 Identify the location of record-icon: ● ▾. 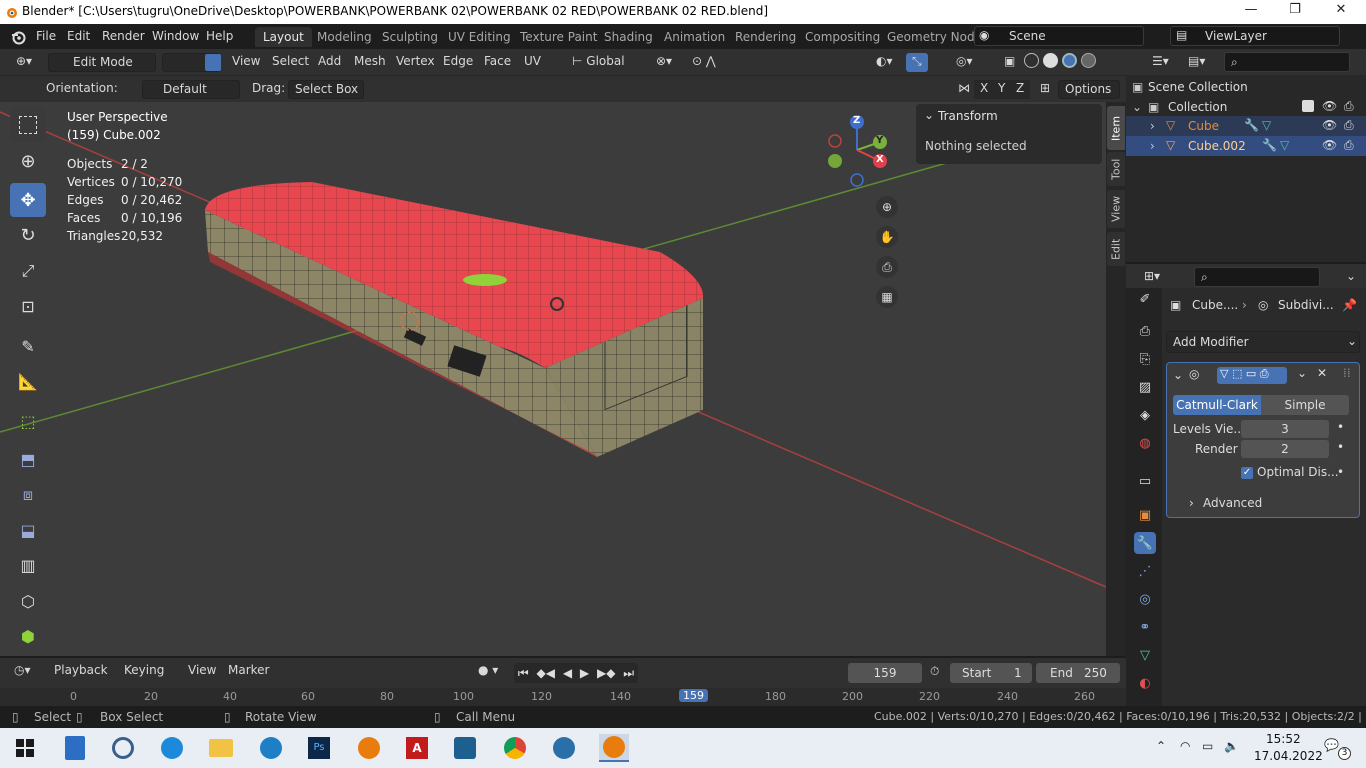
(488, 671).